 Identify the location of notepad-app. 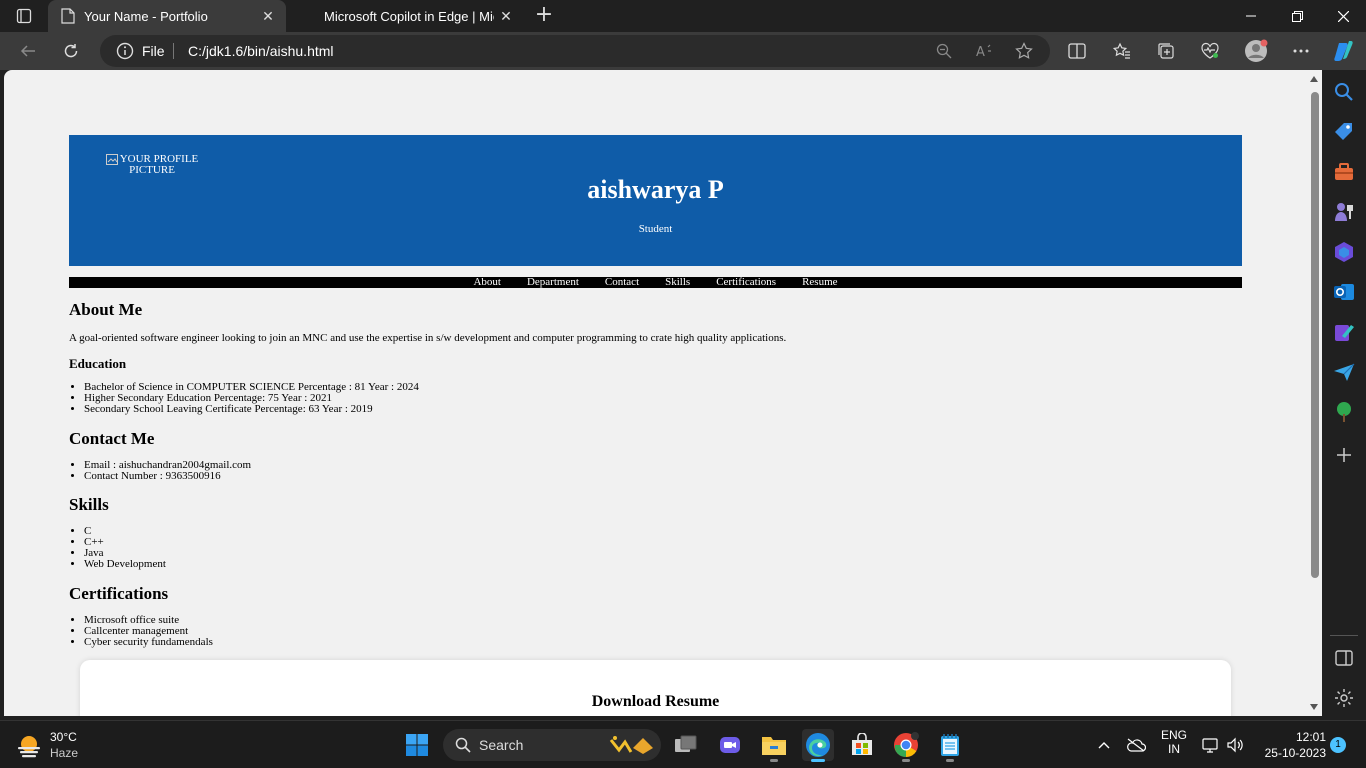
(950, 745).